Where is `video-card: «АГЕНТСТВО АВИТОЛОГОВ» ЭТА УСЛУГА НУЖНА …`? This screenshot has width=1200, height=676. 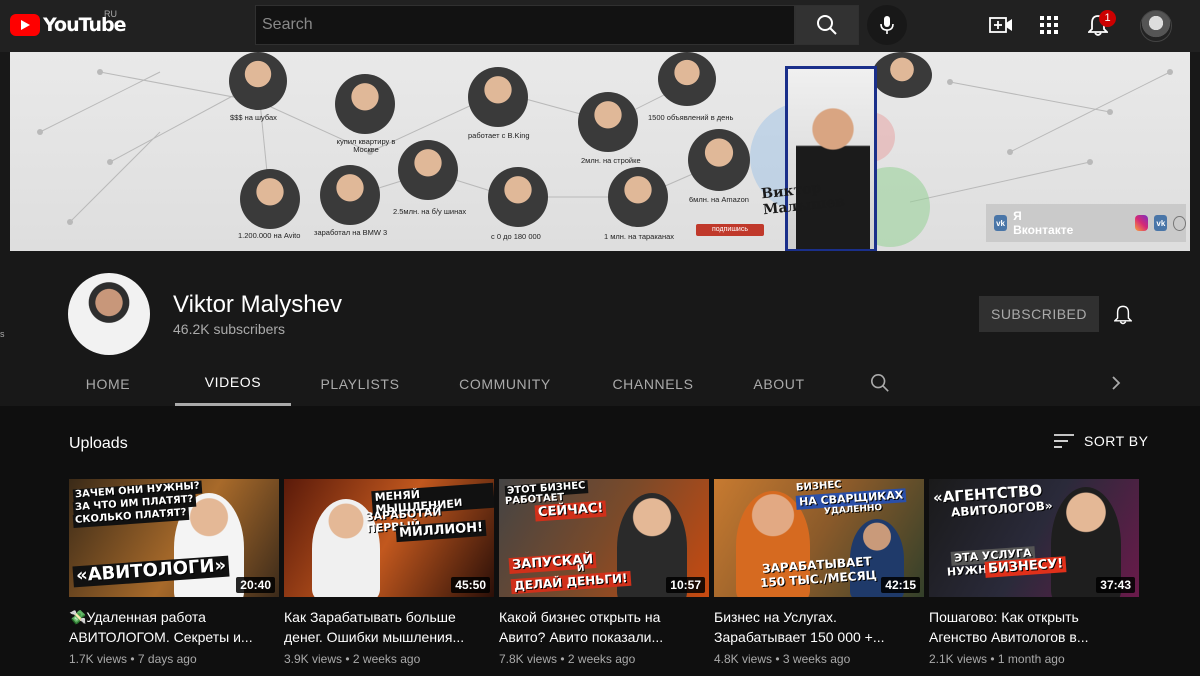
video-card: «АГЕНТСТВО АВИТОЛОГОВ» ЭТА УСЛУГА НУЖНА … is located at coordinates (1034, 572).